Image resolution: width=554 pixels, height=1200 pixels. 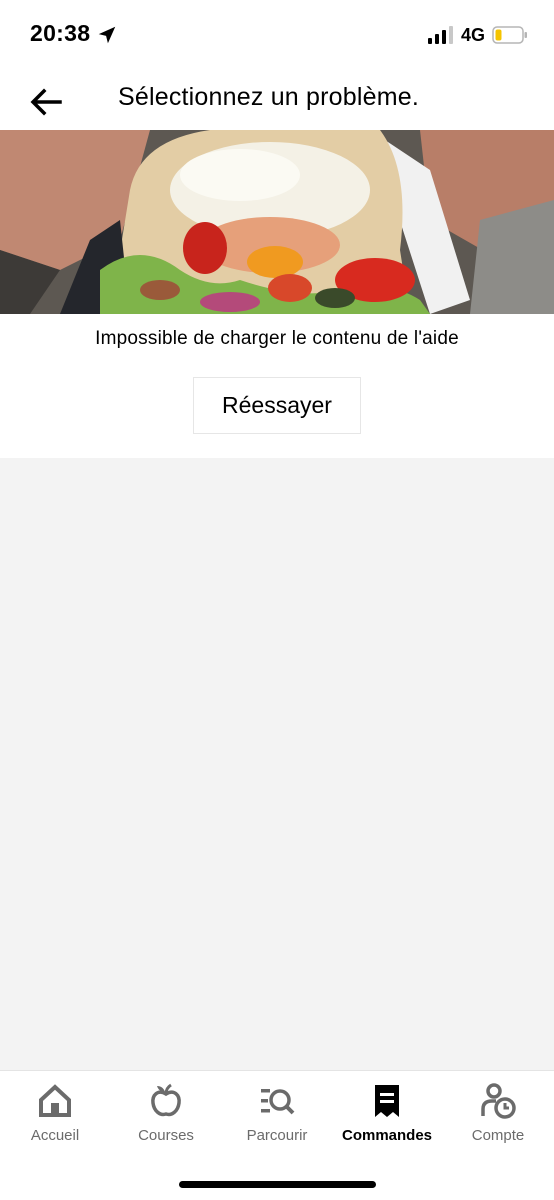 What do you see at coordinates (277, 1184) in the screenshot?
I see `home-indicator` at bounding box center [277, 1184].